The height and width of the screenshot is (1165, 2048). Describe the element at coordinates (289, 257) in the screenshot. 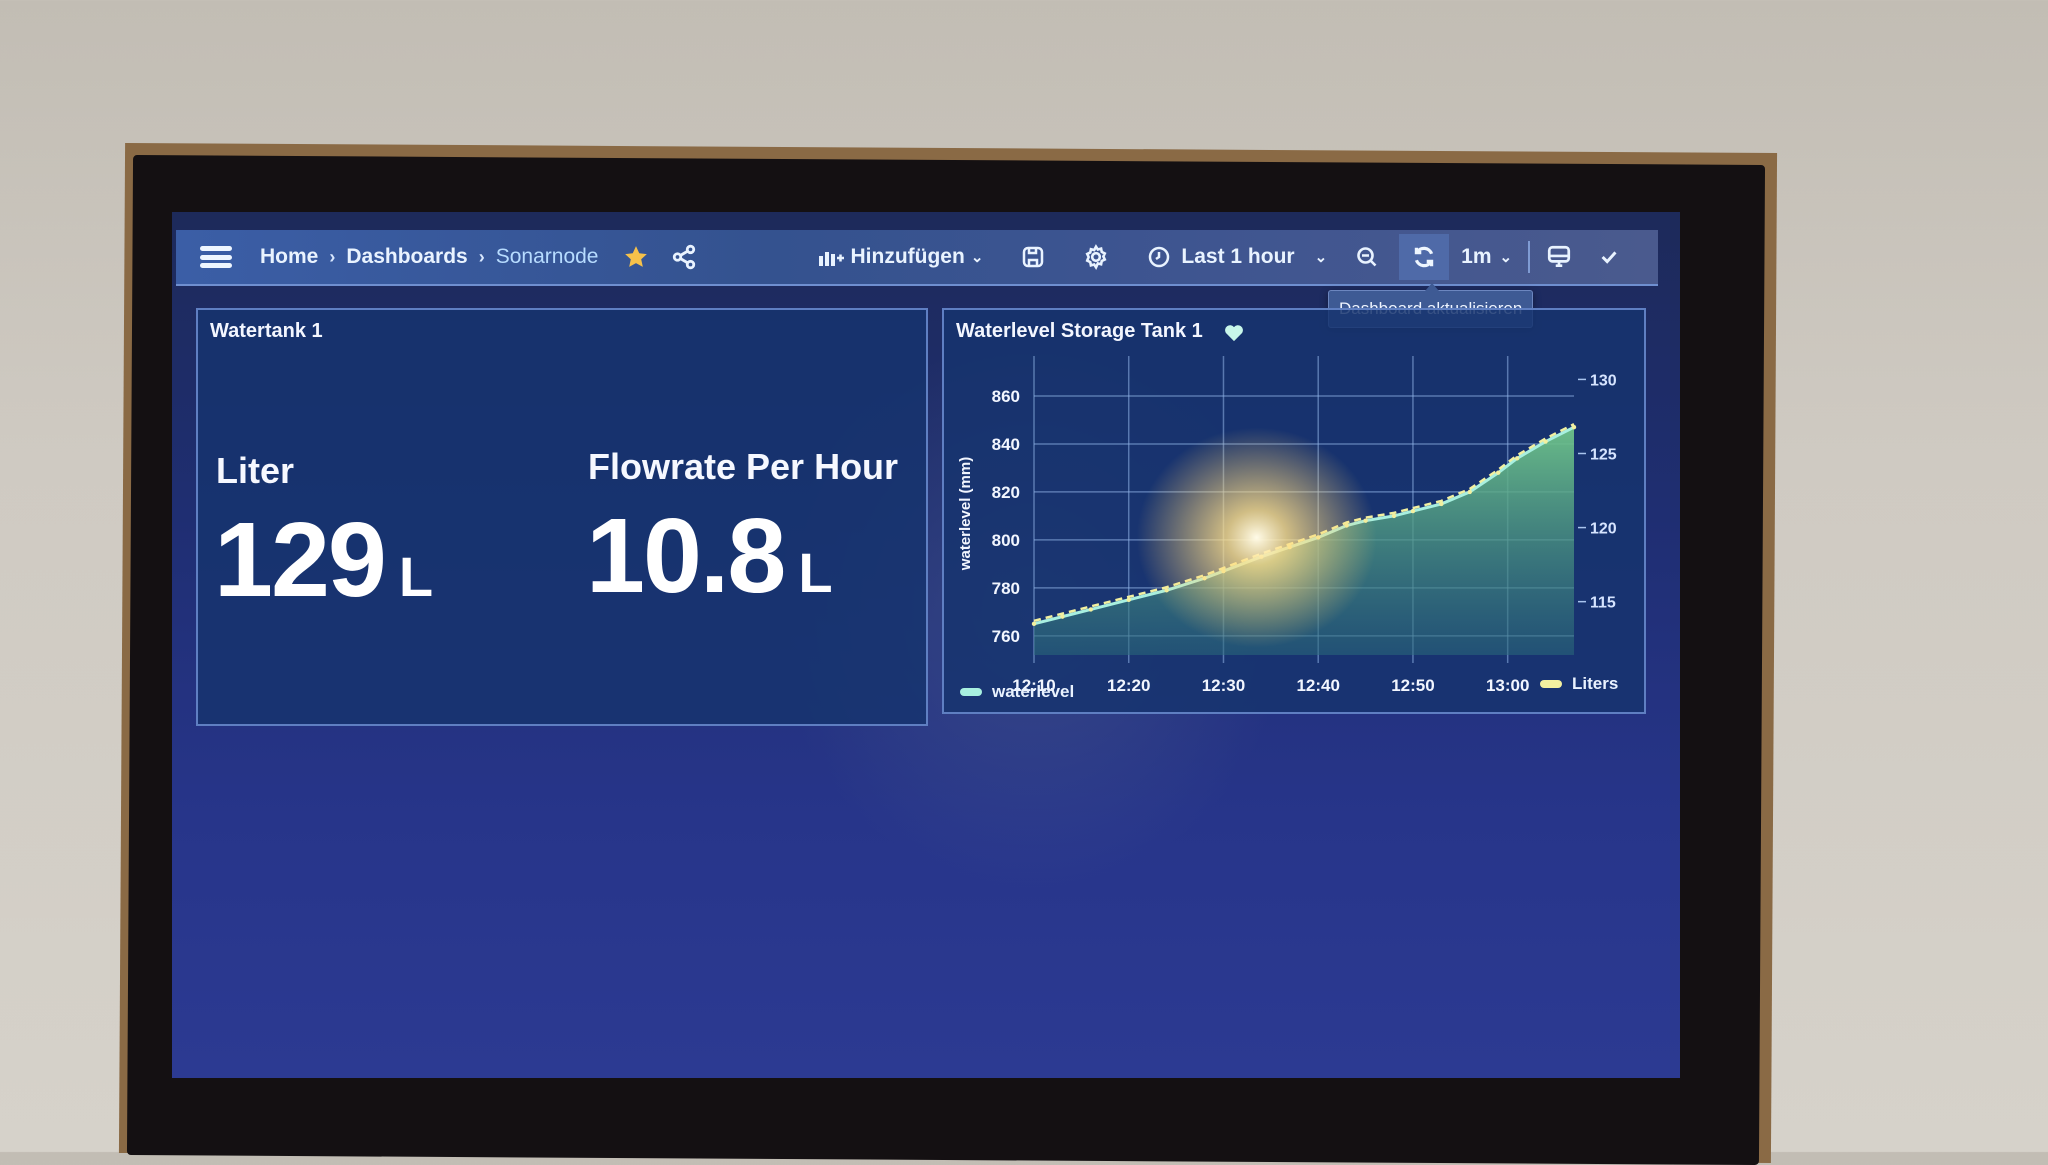

I see `breadcrumb-home: Home` at that location.